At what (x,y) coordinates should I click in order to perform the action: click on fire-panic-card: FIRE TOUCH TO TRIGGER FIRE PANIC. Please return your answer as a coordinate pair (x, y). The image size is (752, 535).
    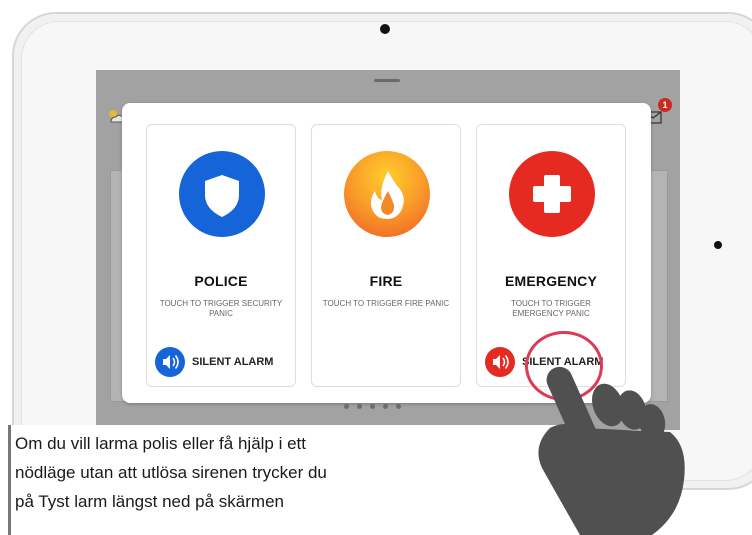
    Looking at the image, I should click on (386, 255).